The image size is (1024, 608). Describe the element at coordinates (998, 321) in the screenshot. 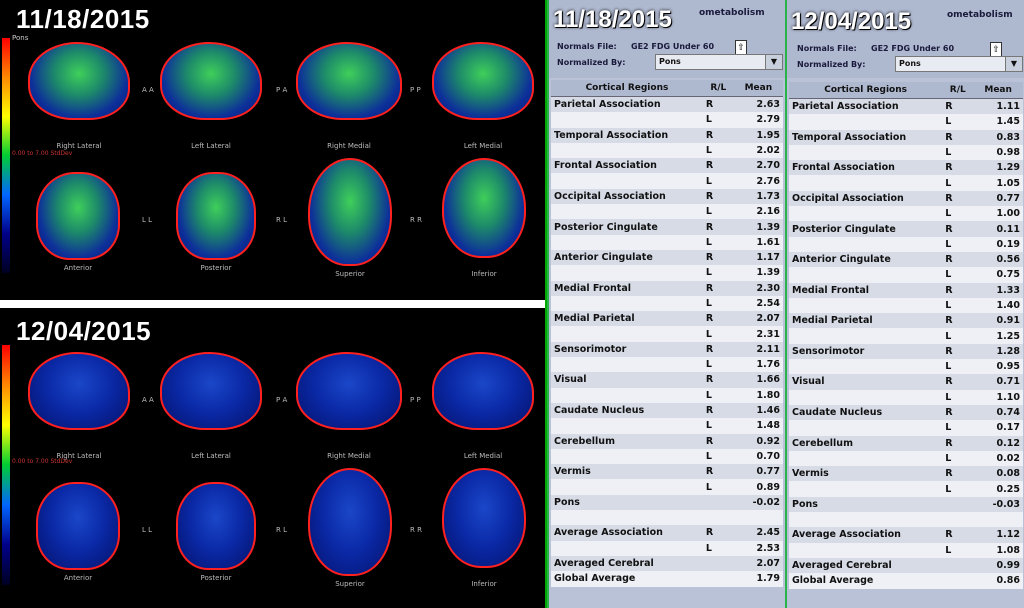

I see `mean-value: 0.91` at that location.